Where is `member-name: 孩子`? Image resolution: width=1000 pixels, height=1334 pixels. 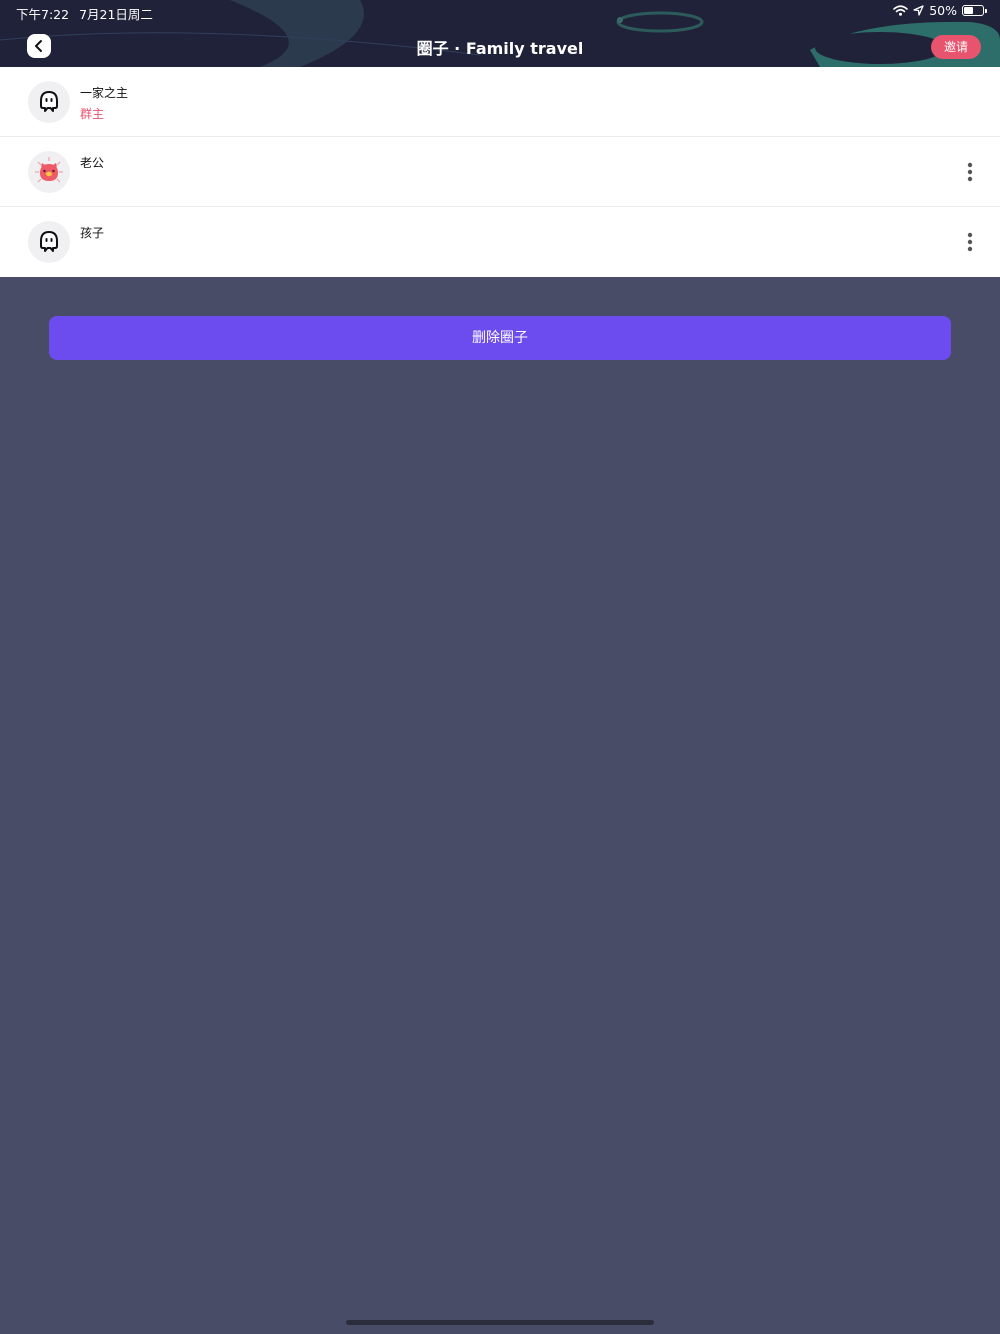 member-name: 孩子 is located at coordinates (92, 233).